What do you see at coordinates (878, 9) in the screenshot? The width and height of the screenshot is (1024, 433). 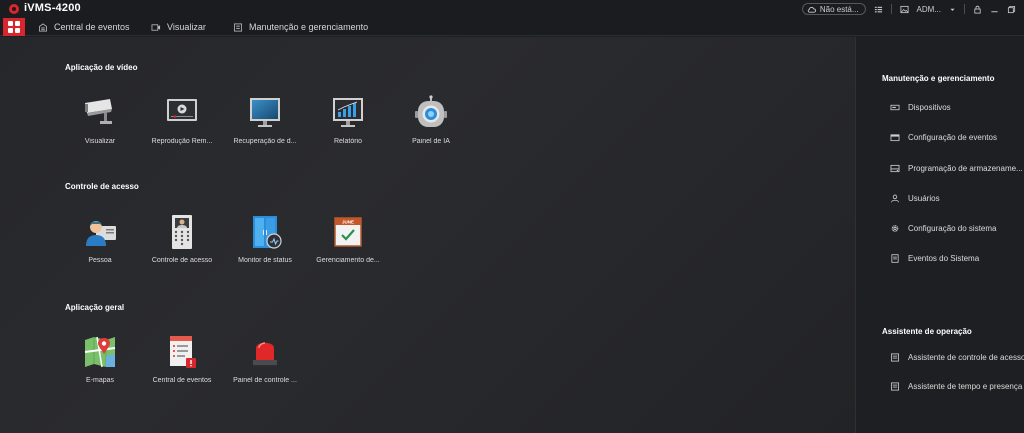 I see `user-list-icon` at bounding box center [878, 9].